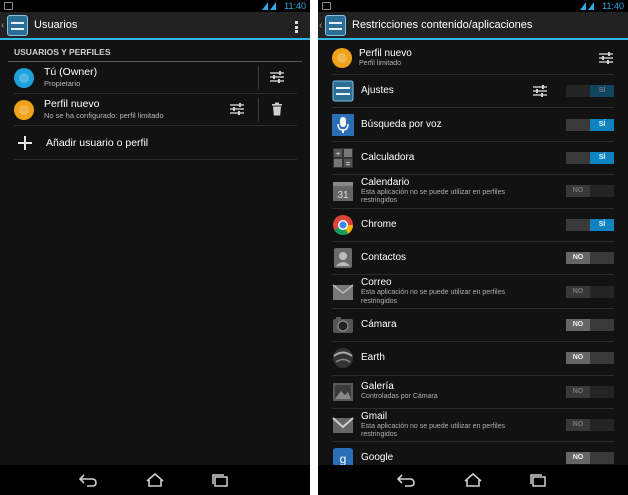 The image size is (628, 495). What do you see at coordinates (379, 224) in the screenshot?
I see `app-name: Chrome` at bounding box center [379, 224].